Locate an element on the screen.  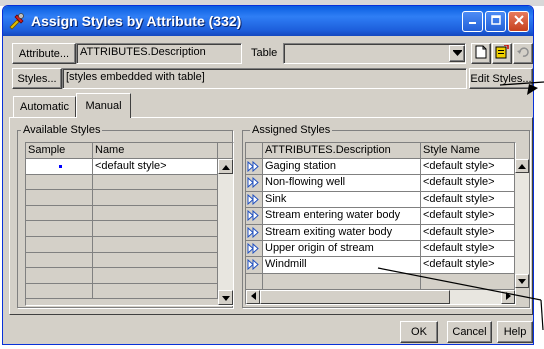
tab-manual: Manual is located at coordinates (103, 105).